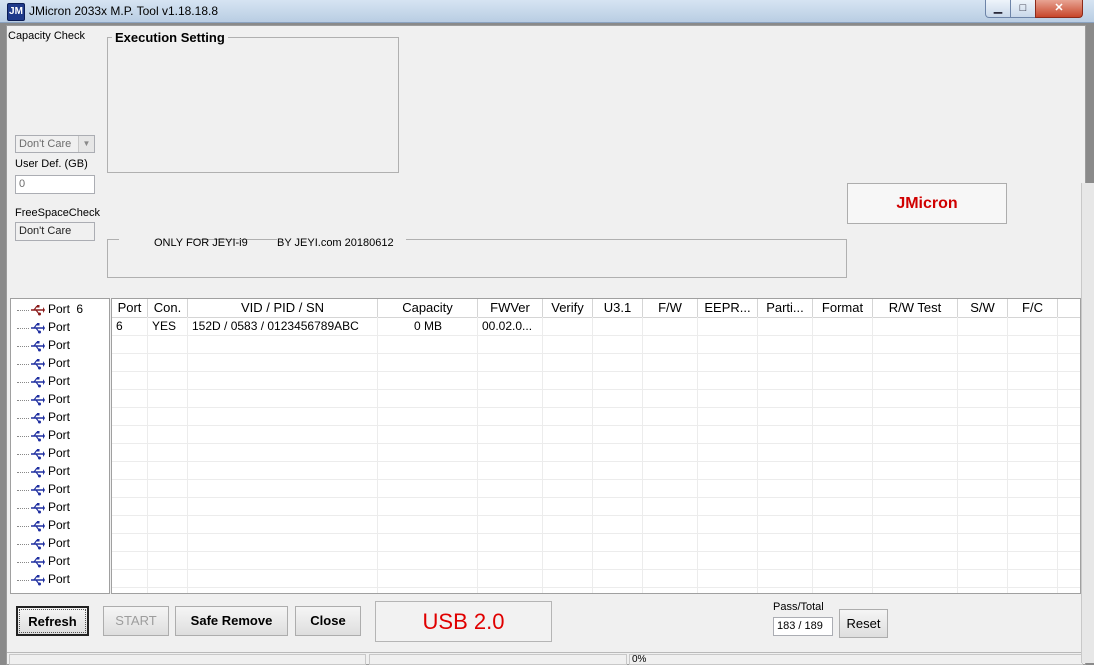 The image size is (1094, 665). What do you see at coordinates (1087, 423) in the screenshot?
I see `side-scrollbar` at bounding box center [1087, 423].